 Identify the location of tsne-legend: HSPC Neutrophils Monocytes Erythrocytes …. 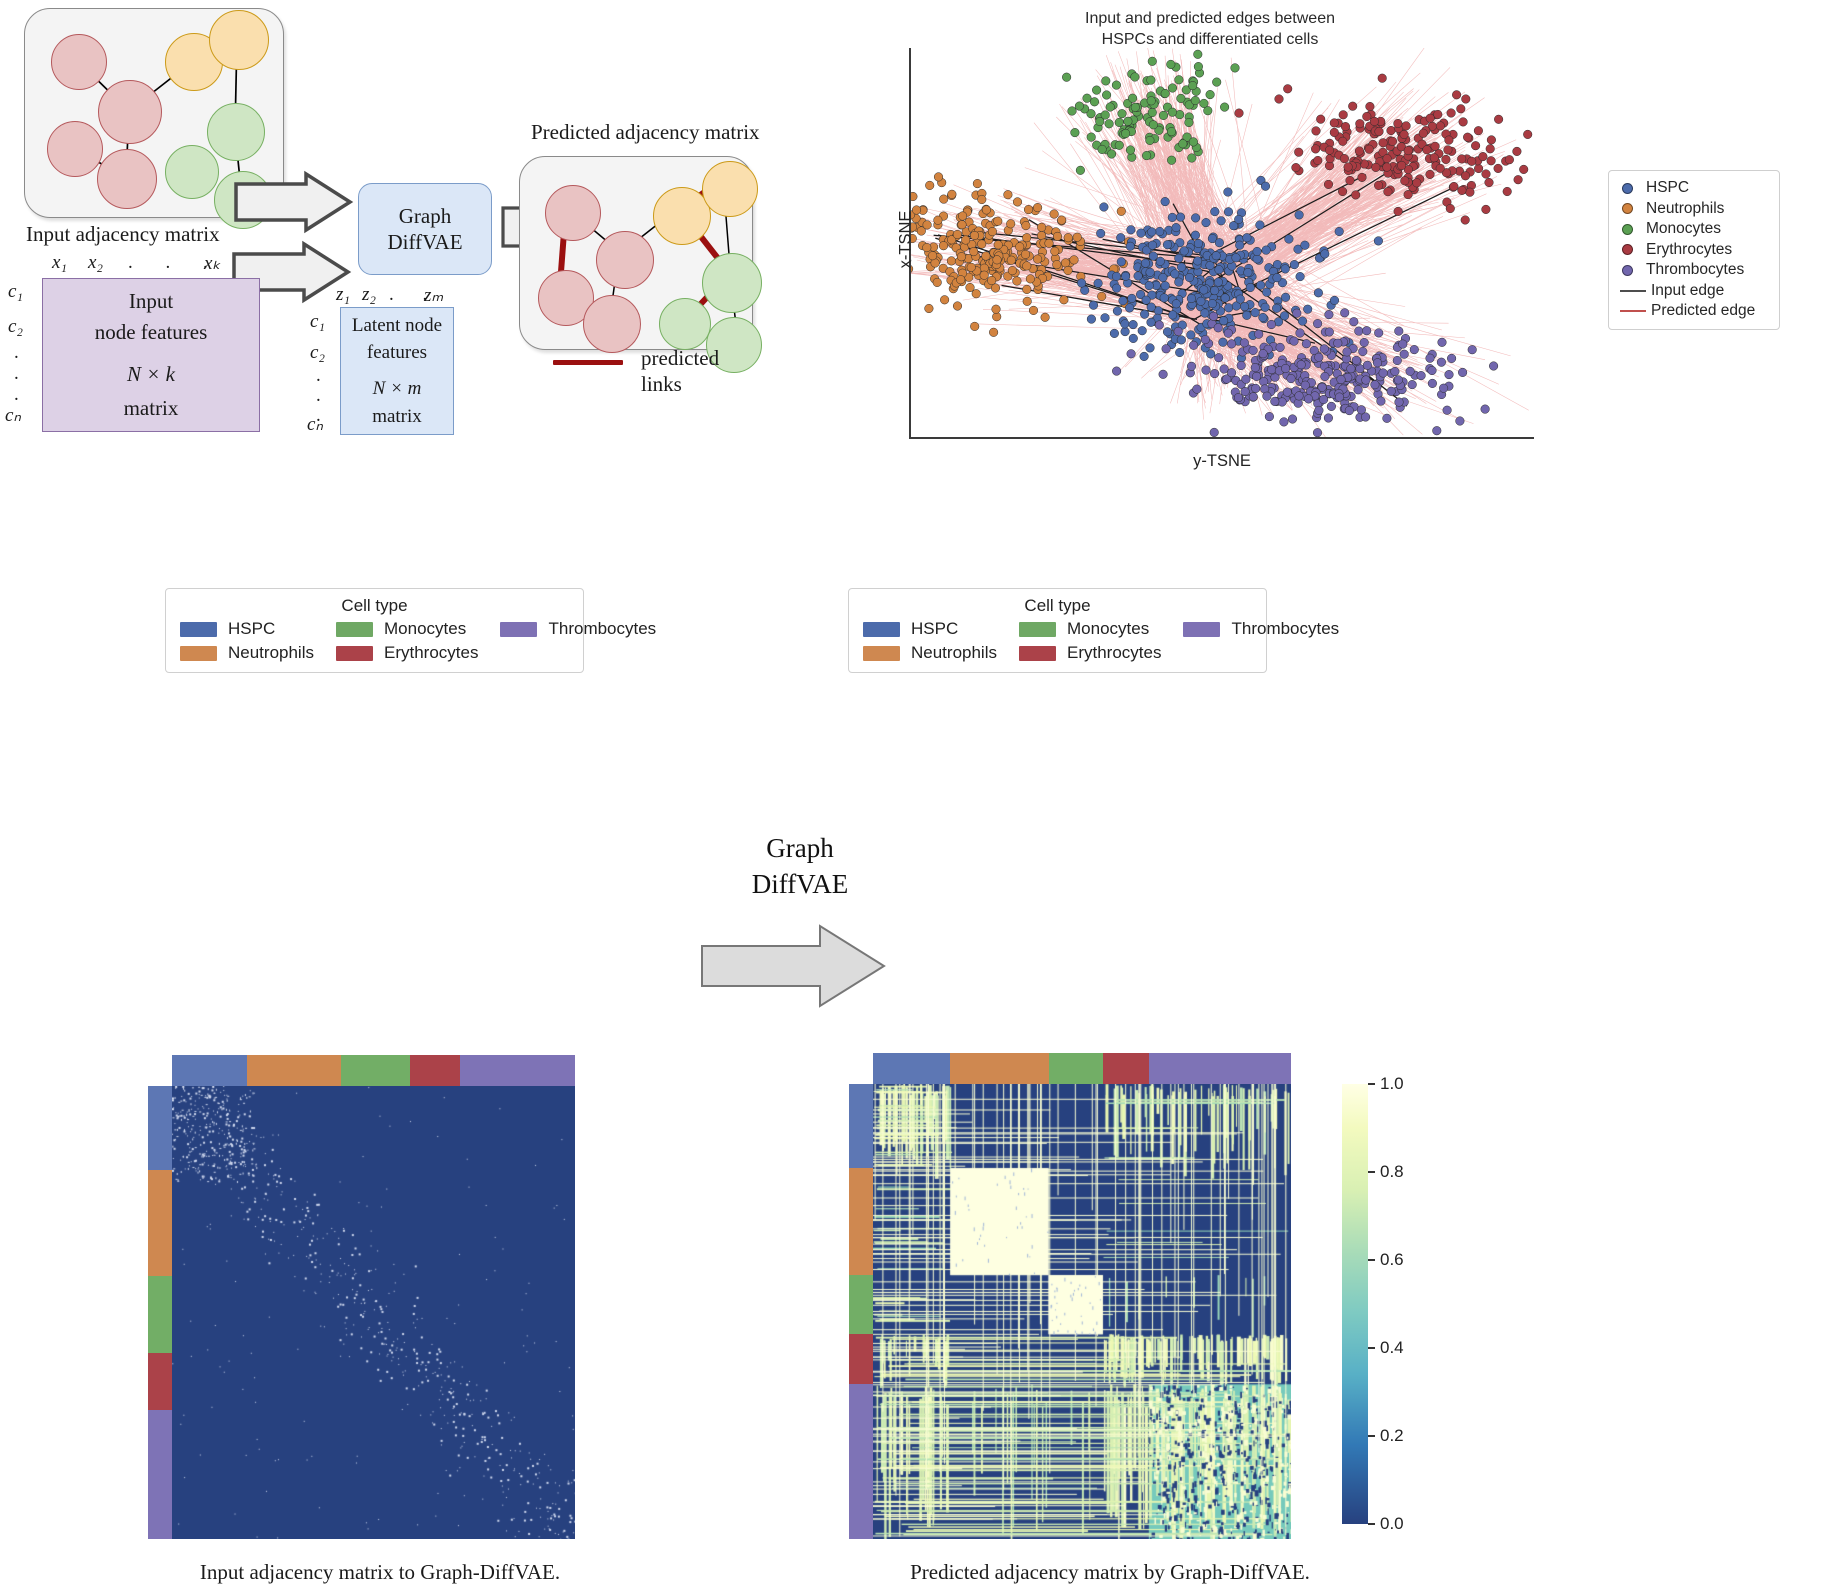
(1694, 250).